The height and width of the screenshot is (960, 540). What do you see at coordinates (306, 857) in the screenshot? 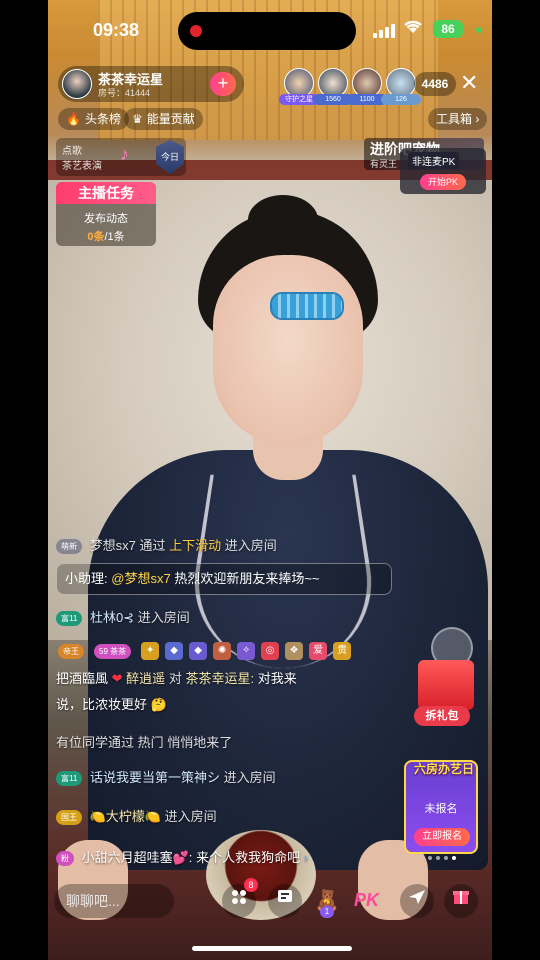
I see `chevron-right-icon: ›` at bounding box center [306, 857].